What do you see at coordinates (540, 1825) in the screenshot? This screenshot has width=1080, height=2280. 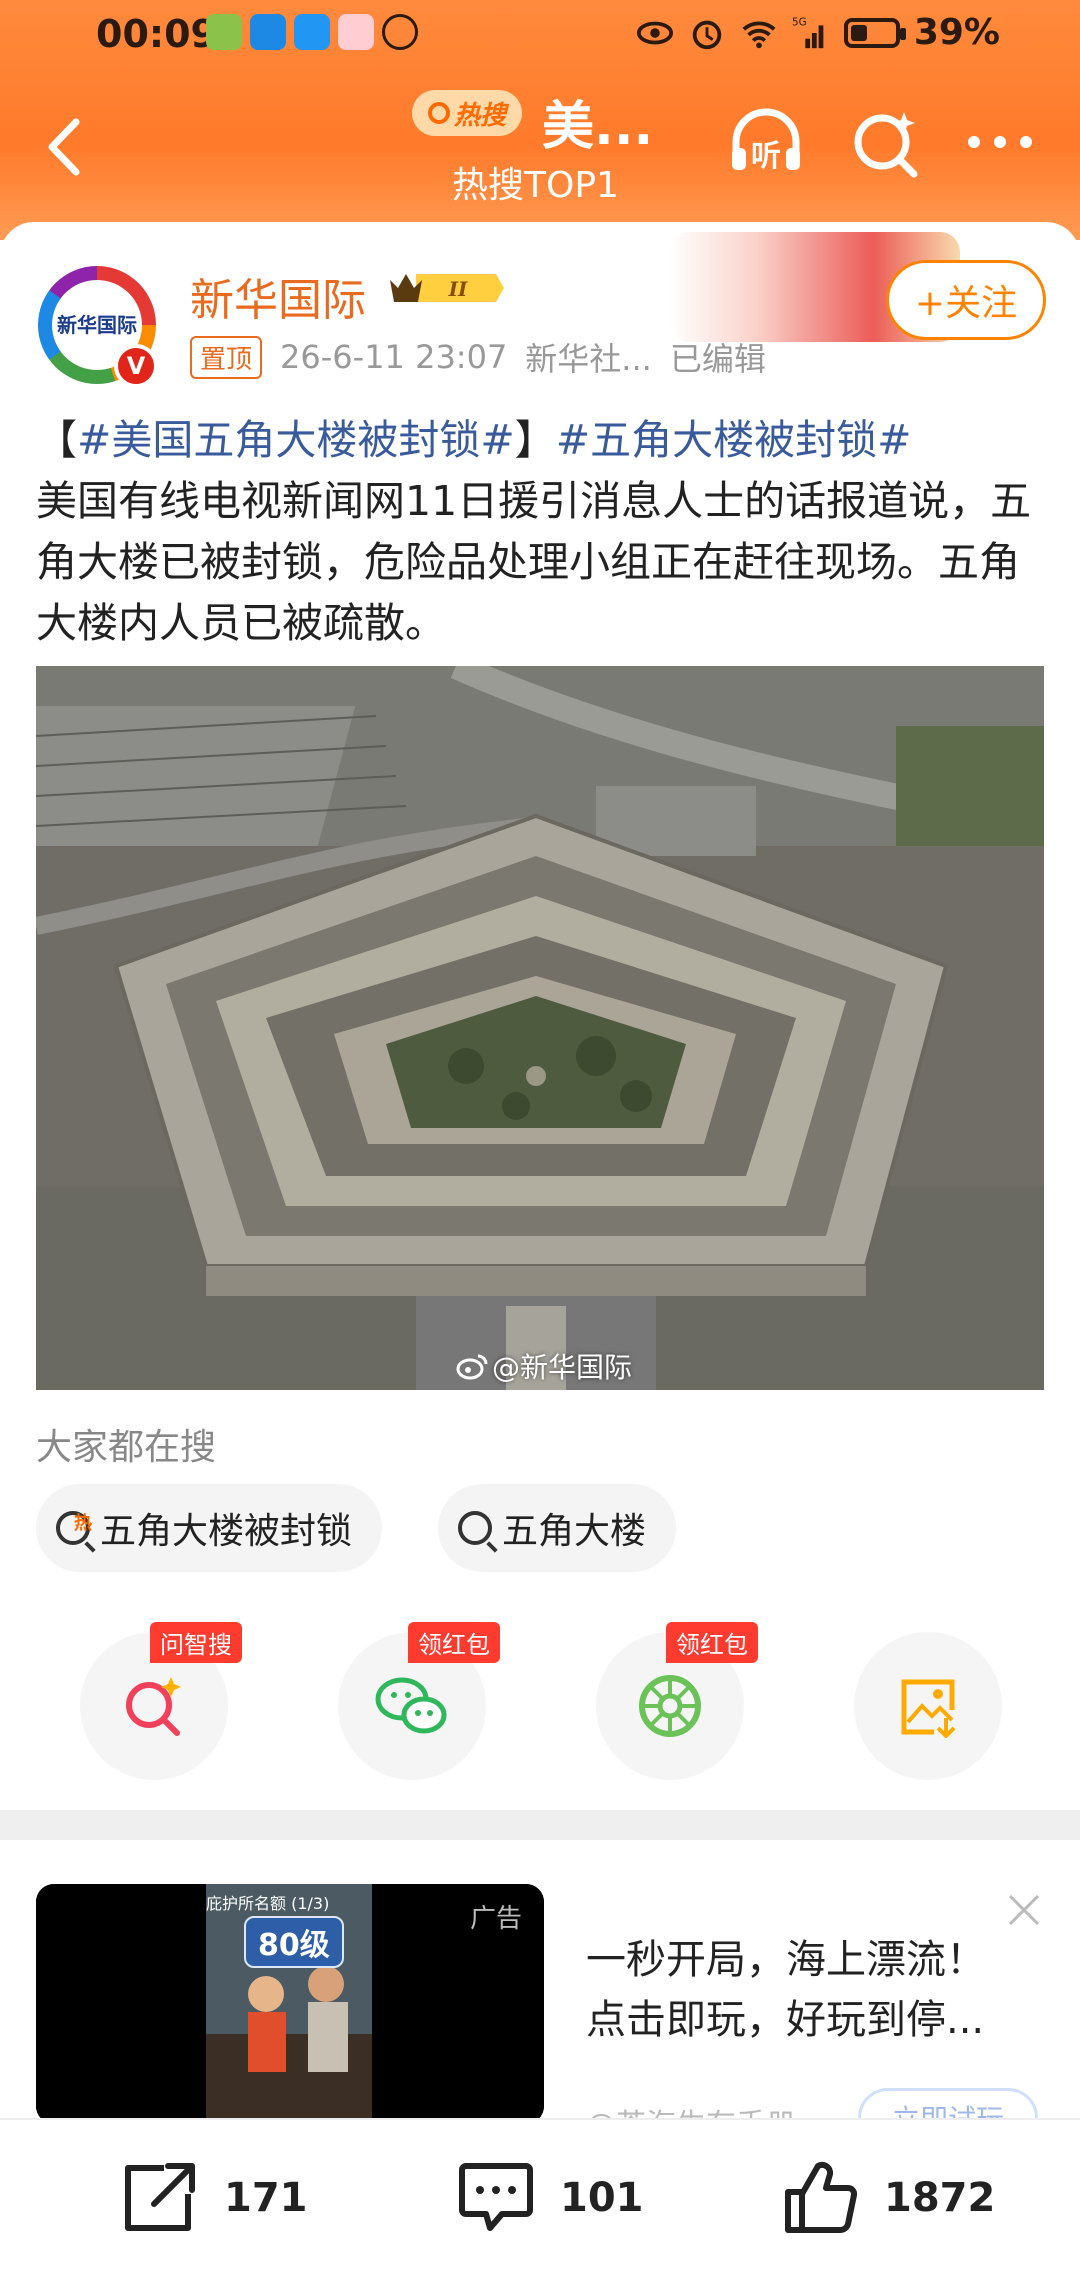 I see `section-separator` at bounding box center [540, 1825].